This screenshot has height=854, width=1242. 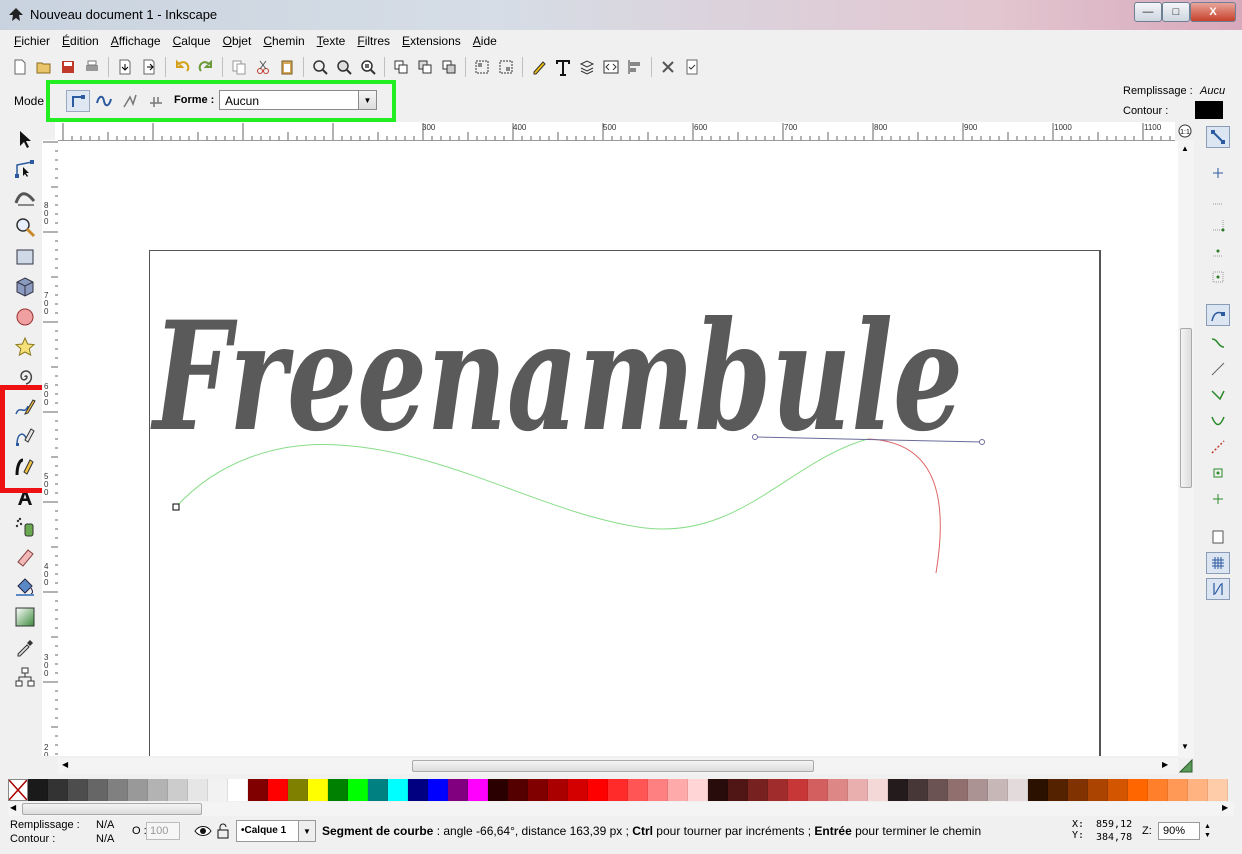 I want to click on node-icon, so click(x=25, y=169).